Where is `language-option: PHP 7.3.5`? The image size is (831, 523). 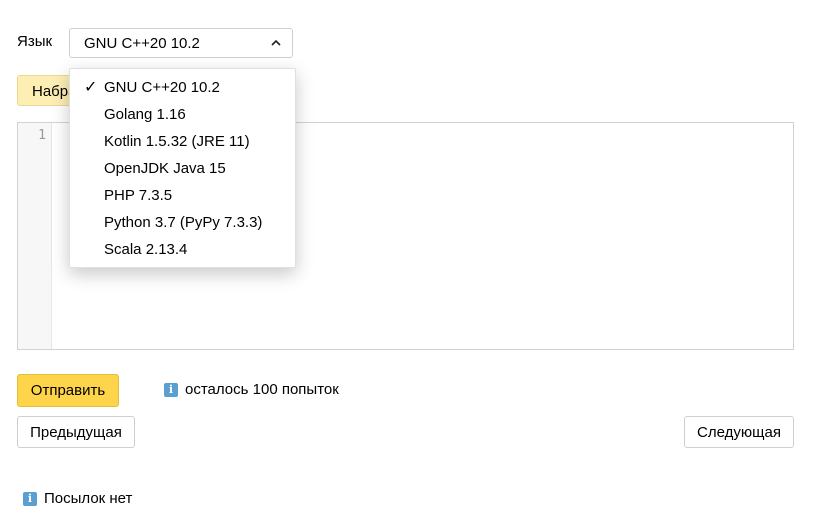 language-option: PHP 7.3.5 is located at coordinates (182, 195).